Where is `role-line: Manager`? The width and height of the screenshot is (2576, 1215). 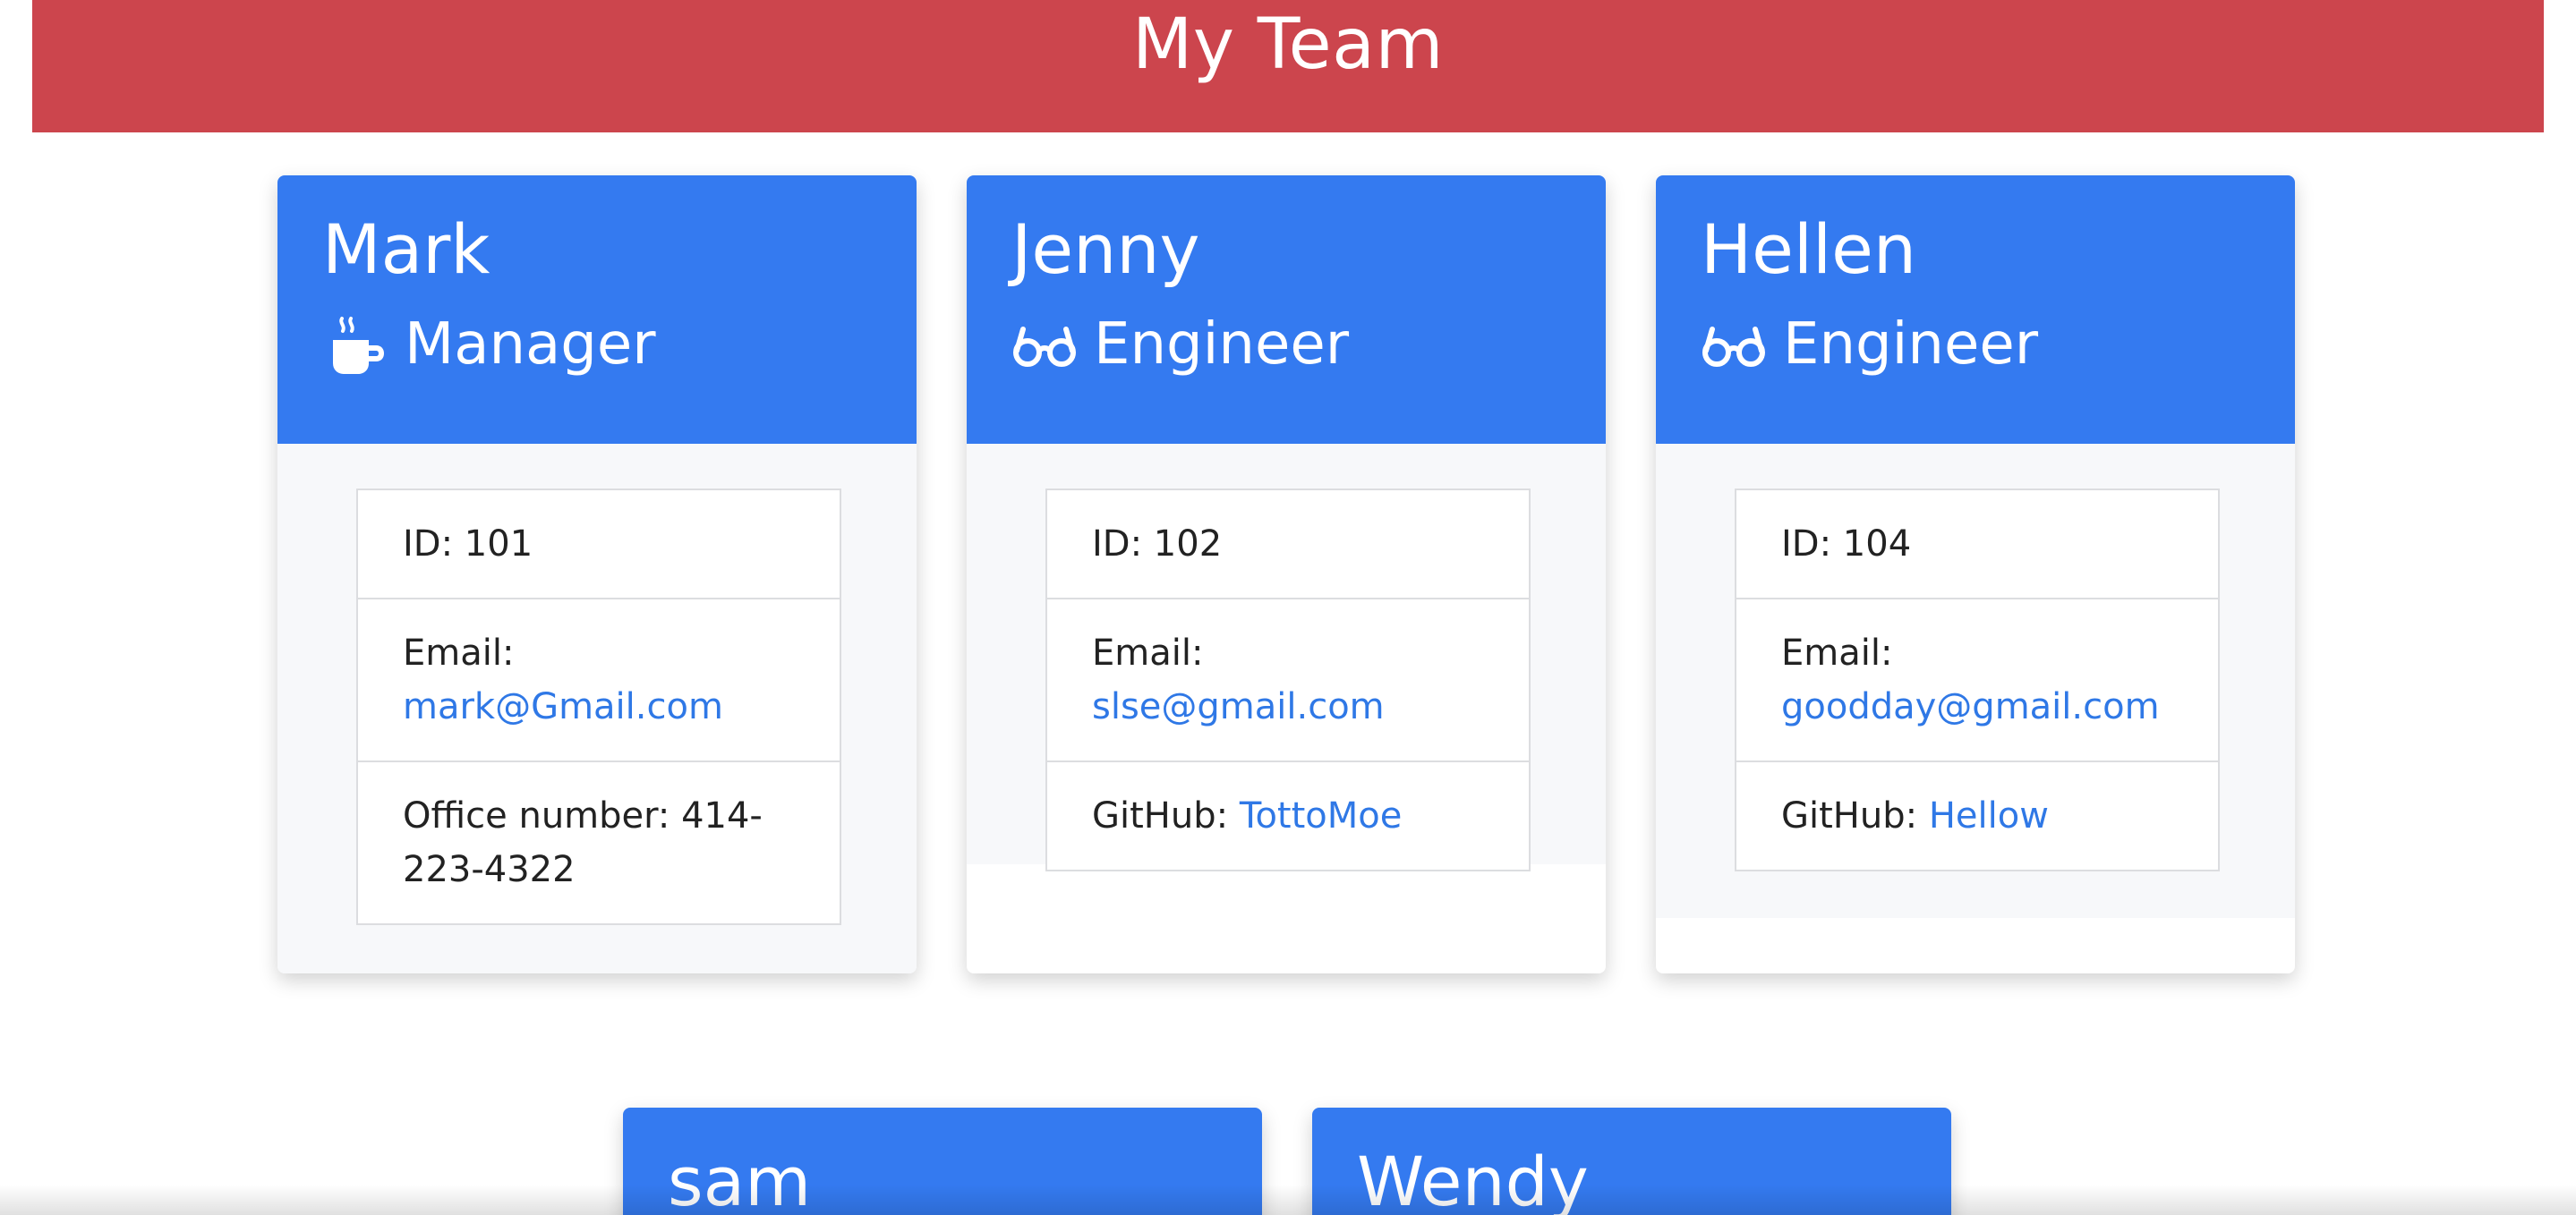 role-line: Manager is located at coordinates (489, 345).